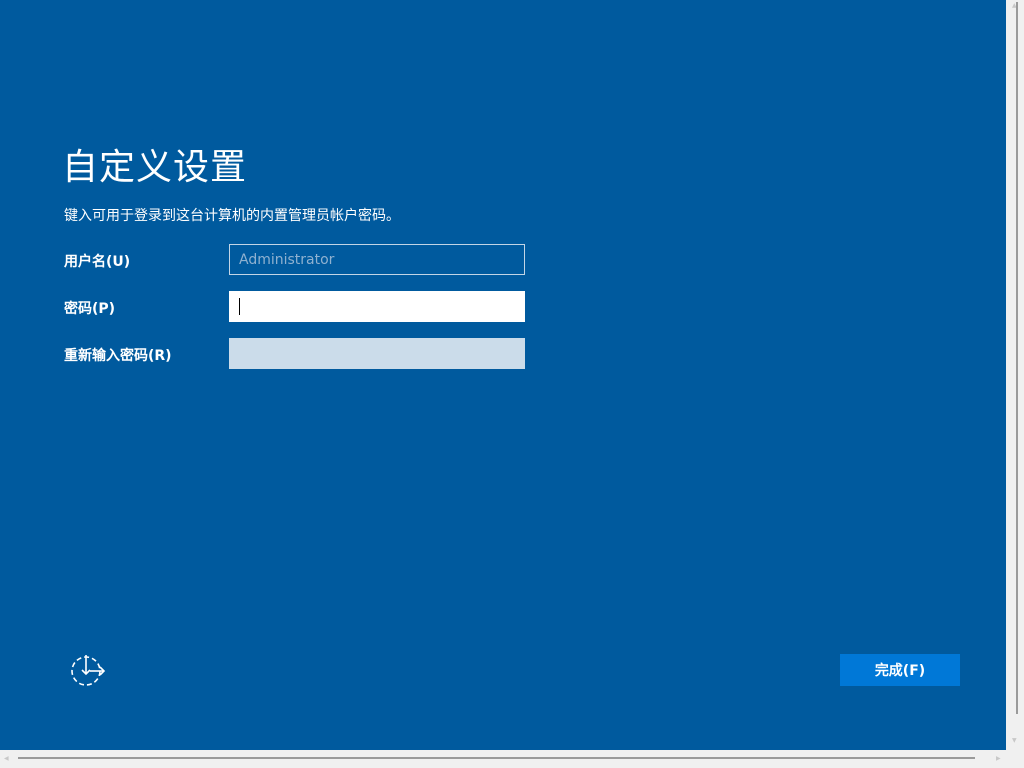  Describe the element at coordinates (97, 262) in the screenshot. I see `username-label: 用户名(U)` at that location.